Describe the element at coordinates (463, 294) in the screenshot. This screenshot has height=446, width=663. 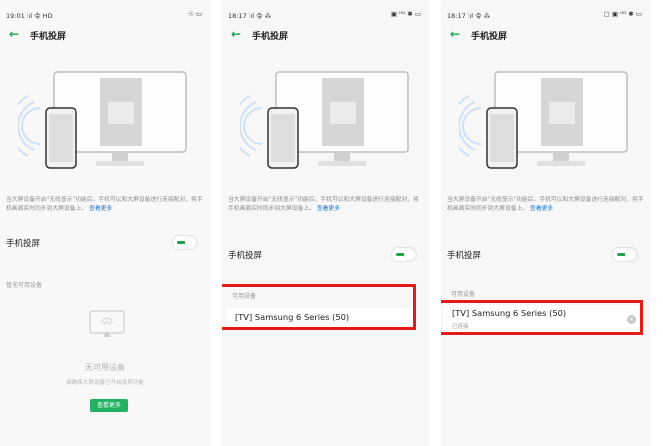
I see `section-label: 可用设备` at that location.